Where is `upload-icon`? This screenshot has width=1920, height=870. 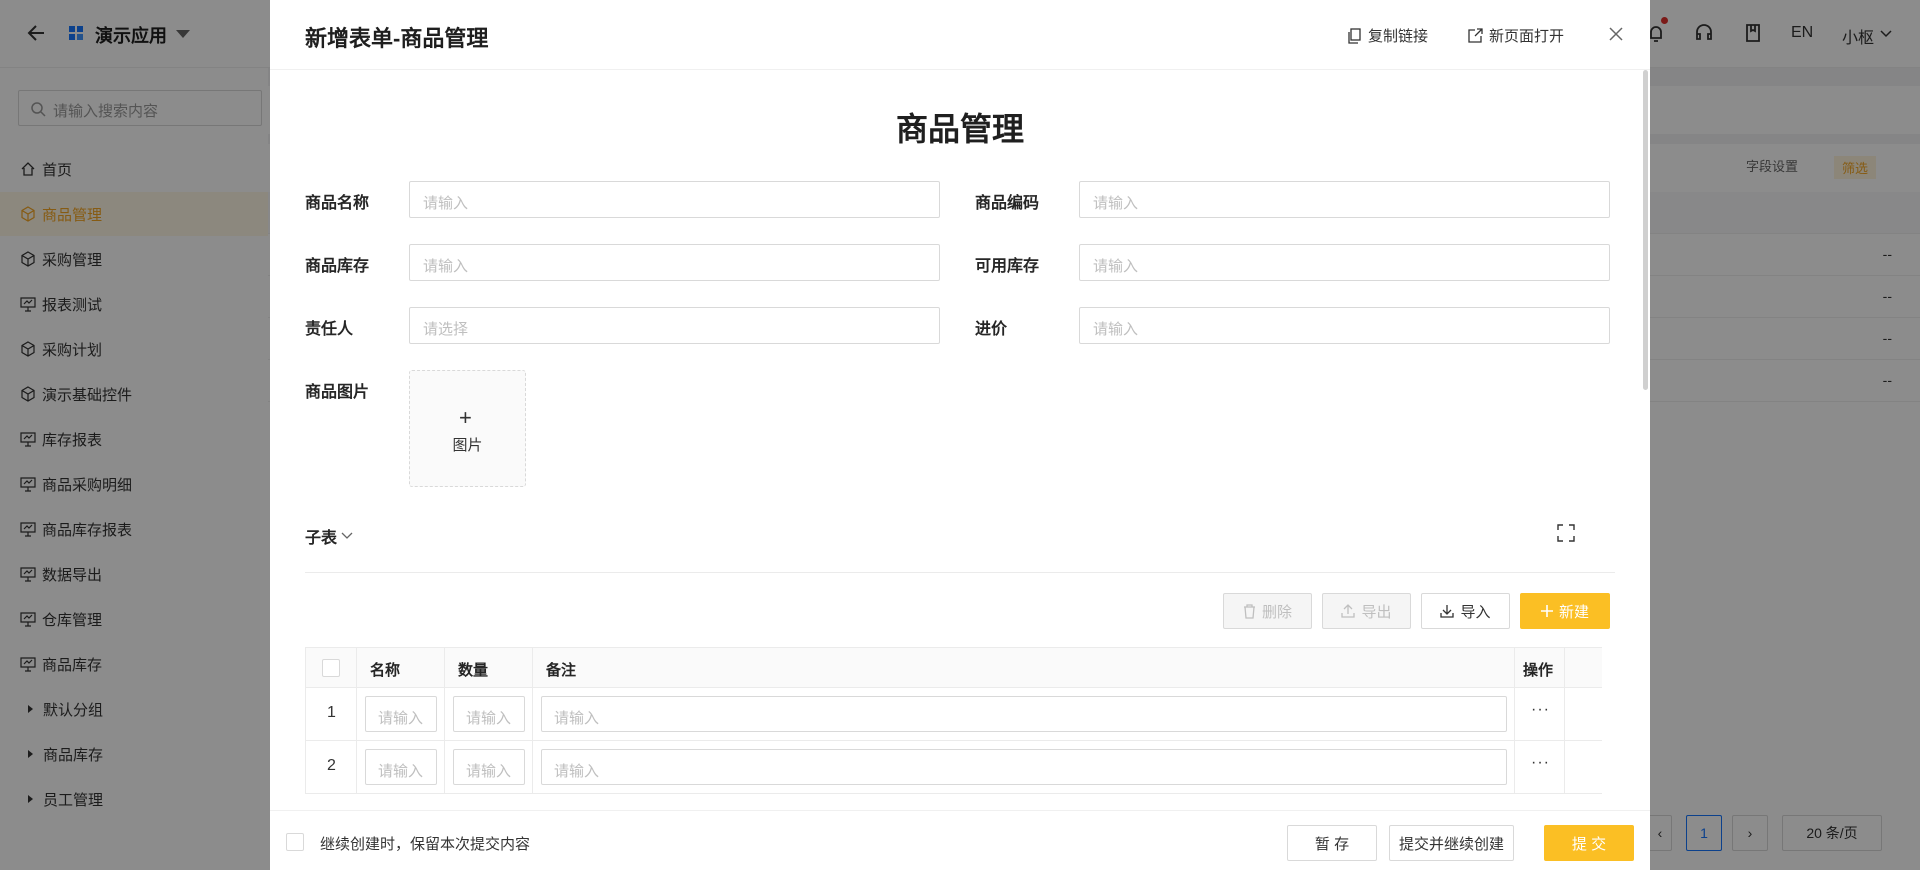 upload-icon is located at coordinates (1348, 611).